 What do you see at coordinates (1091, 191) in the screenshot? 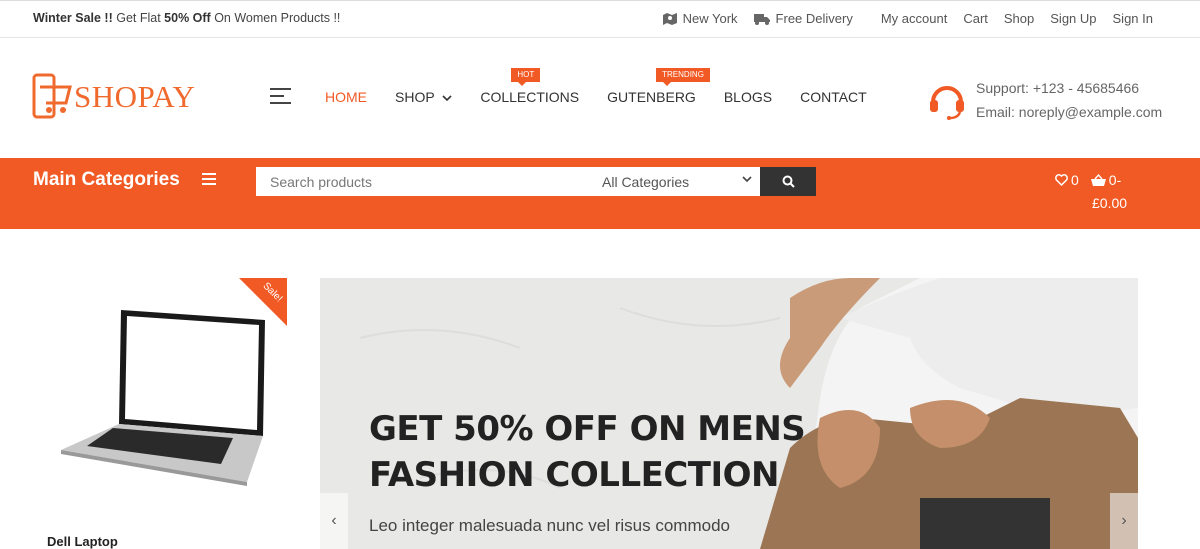
I see `cart-widget: 0 0- £0.00` at bounding box center [1091, 191].